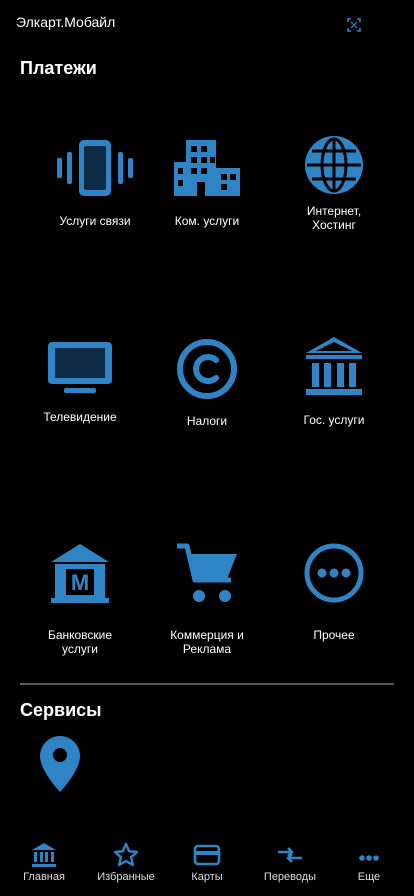 The height and width of the screenshot is (896, 414). What do you see at coordinates (207, 572) in the screenshot?
I see `shopping-cart-icon` at bounding box center [207, 572].